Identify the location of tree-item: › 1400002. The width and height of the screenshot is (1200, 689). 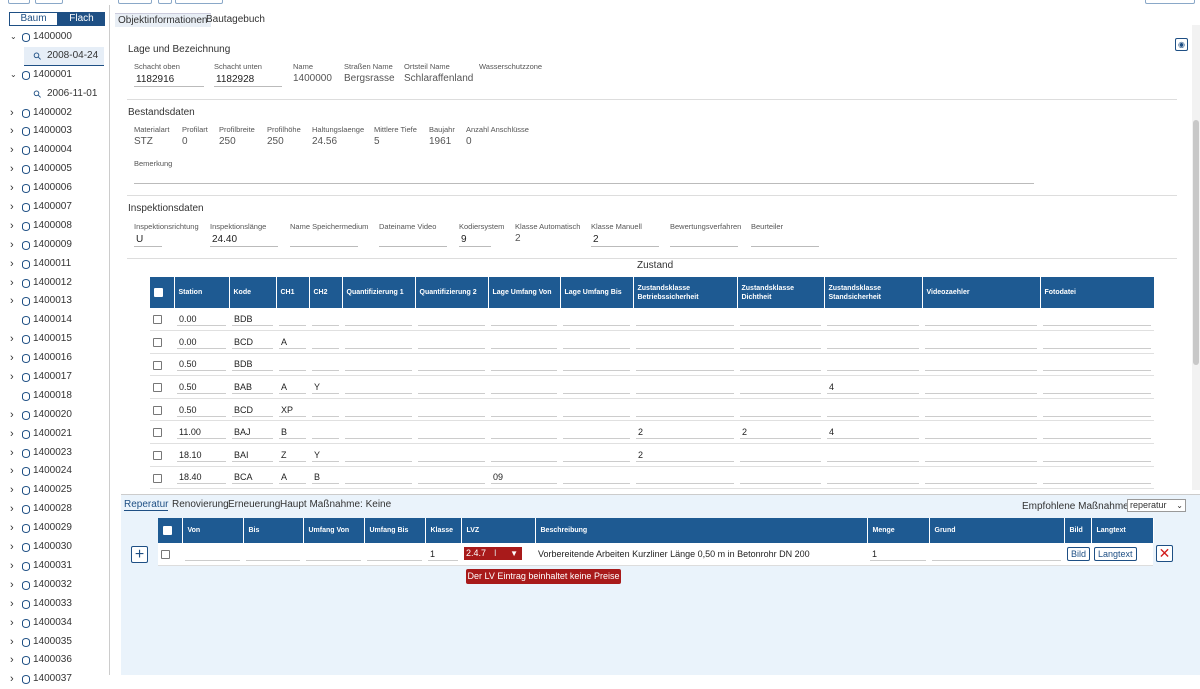
(55, 113).